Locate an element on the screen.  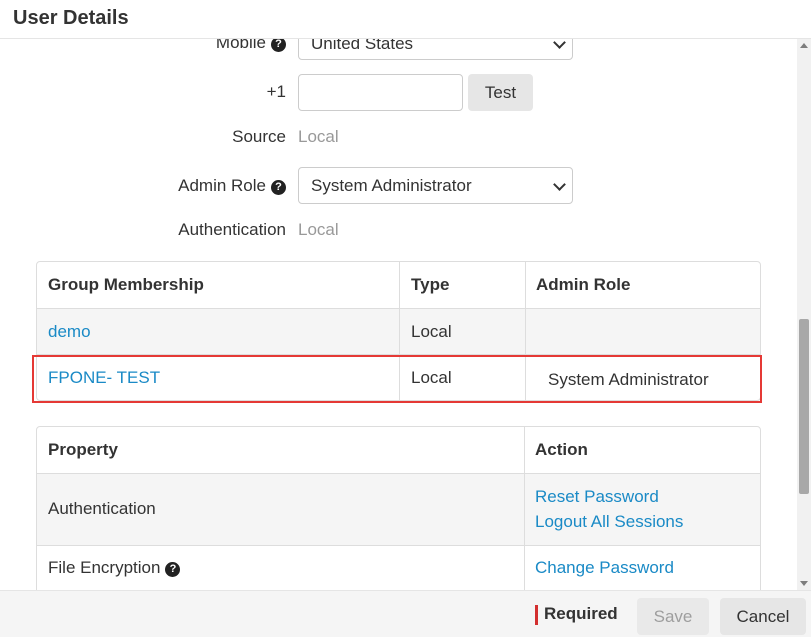
source-label: Source is located at coordinates (259, 136).